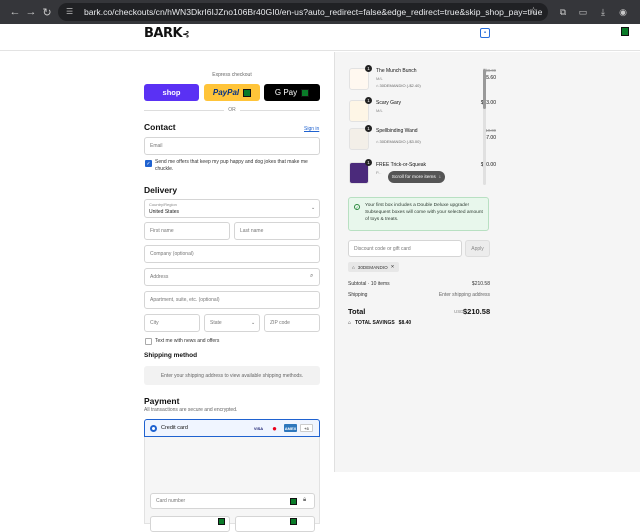  Describe the element at coordinates (396, 71) in the screenshot. I see `item-name: The Munch Bunch` at that location.